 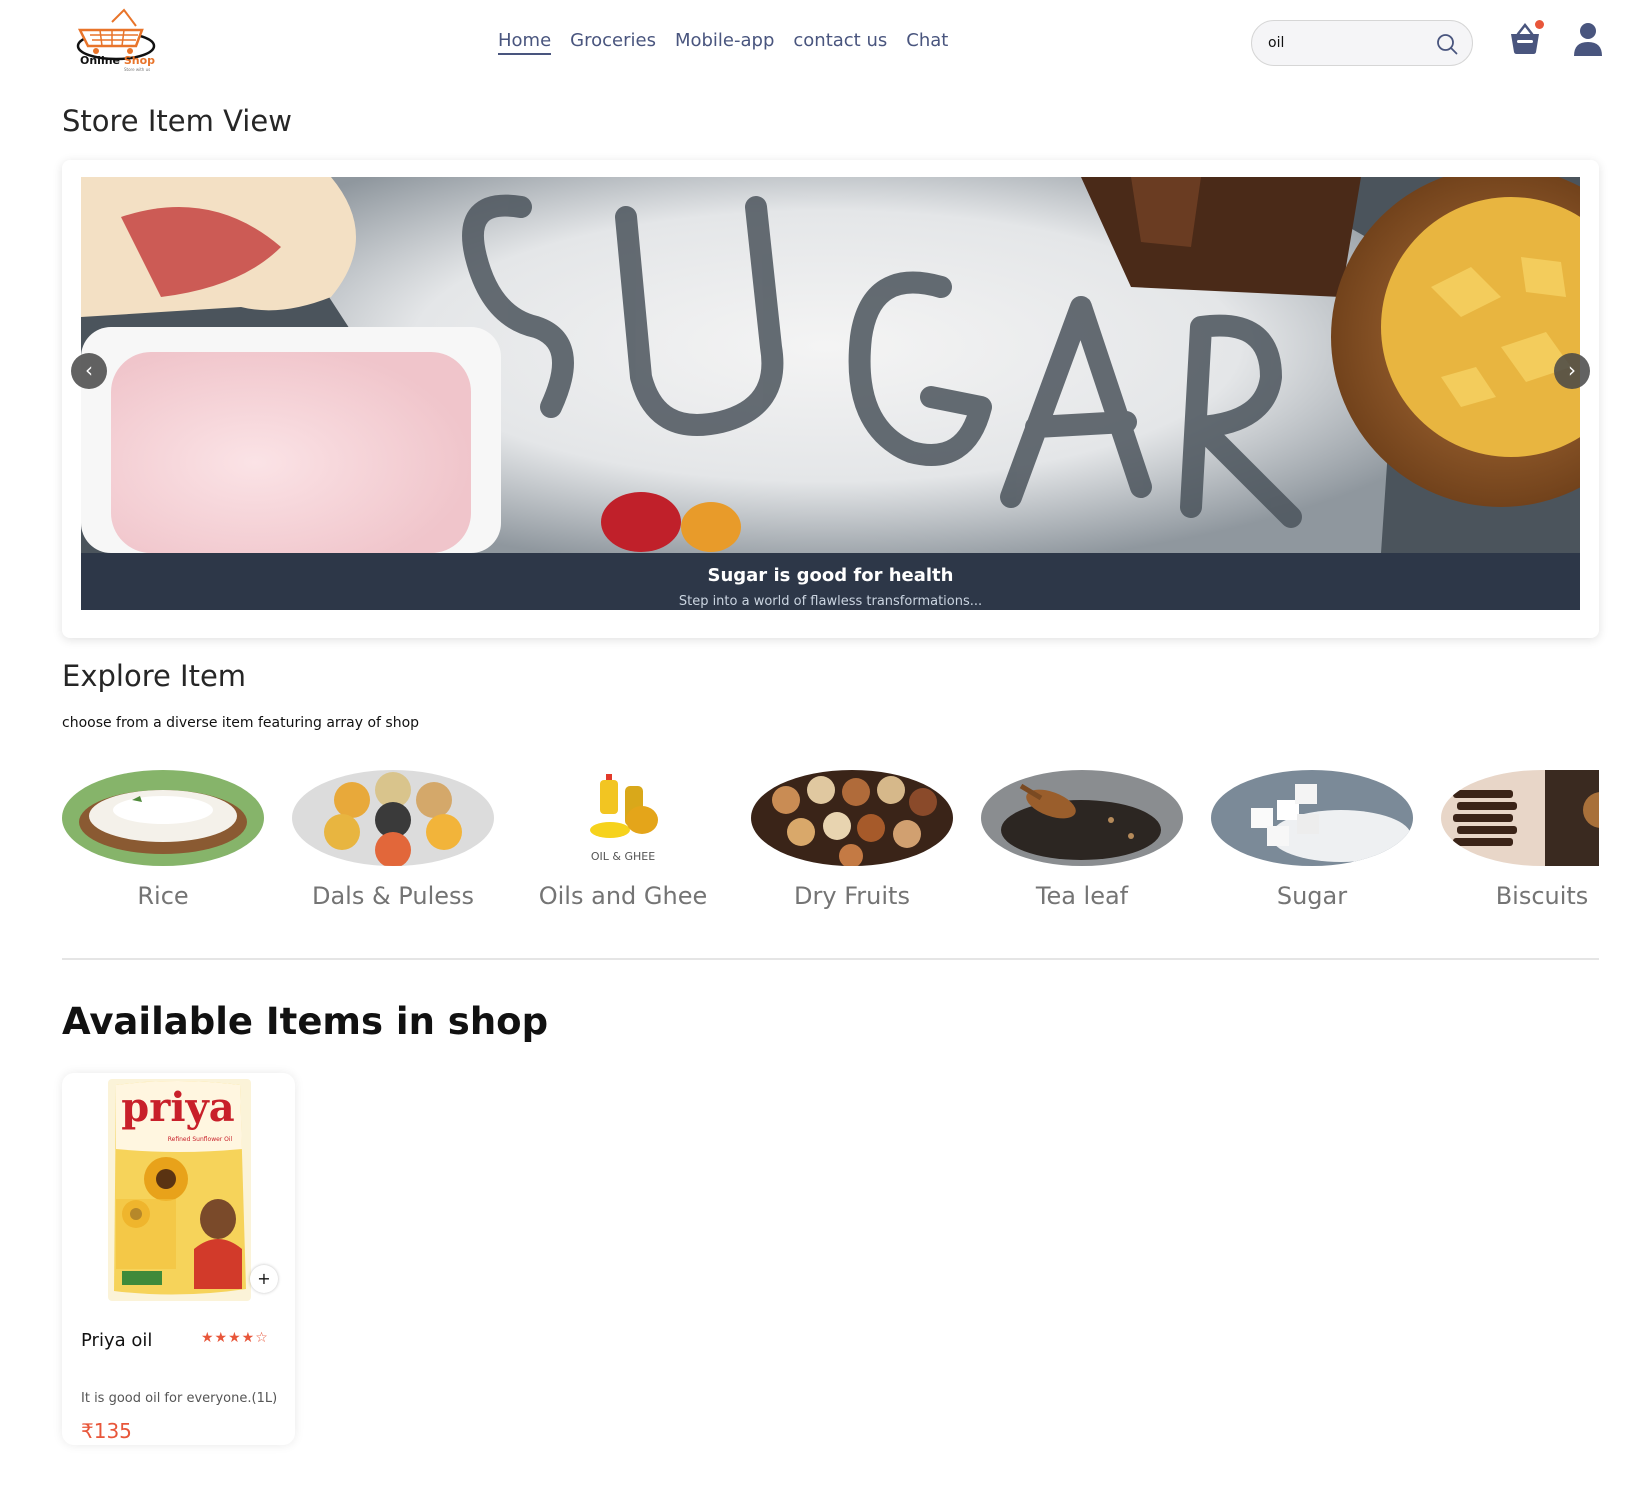 What do you see at coordinates (1542, 896) in the screenshot?
I see `category-label-biscuits: Biscuits` at bounding box center [1542, 896].